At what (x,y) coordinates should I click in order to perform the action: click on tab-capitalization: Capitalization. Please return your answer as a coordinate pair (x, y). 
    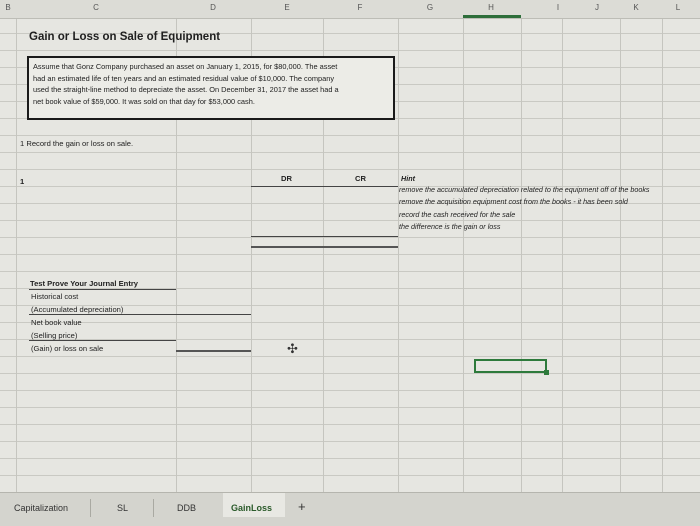
    Looking at the image, I should click on (41, 508).